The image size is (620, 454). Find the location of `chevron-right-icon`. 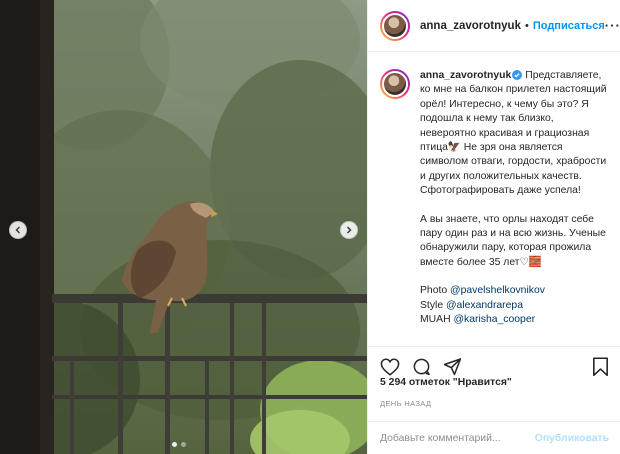

chevron-right-icon is located at coordinates (349, 230).